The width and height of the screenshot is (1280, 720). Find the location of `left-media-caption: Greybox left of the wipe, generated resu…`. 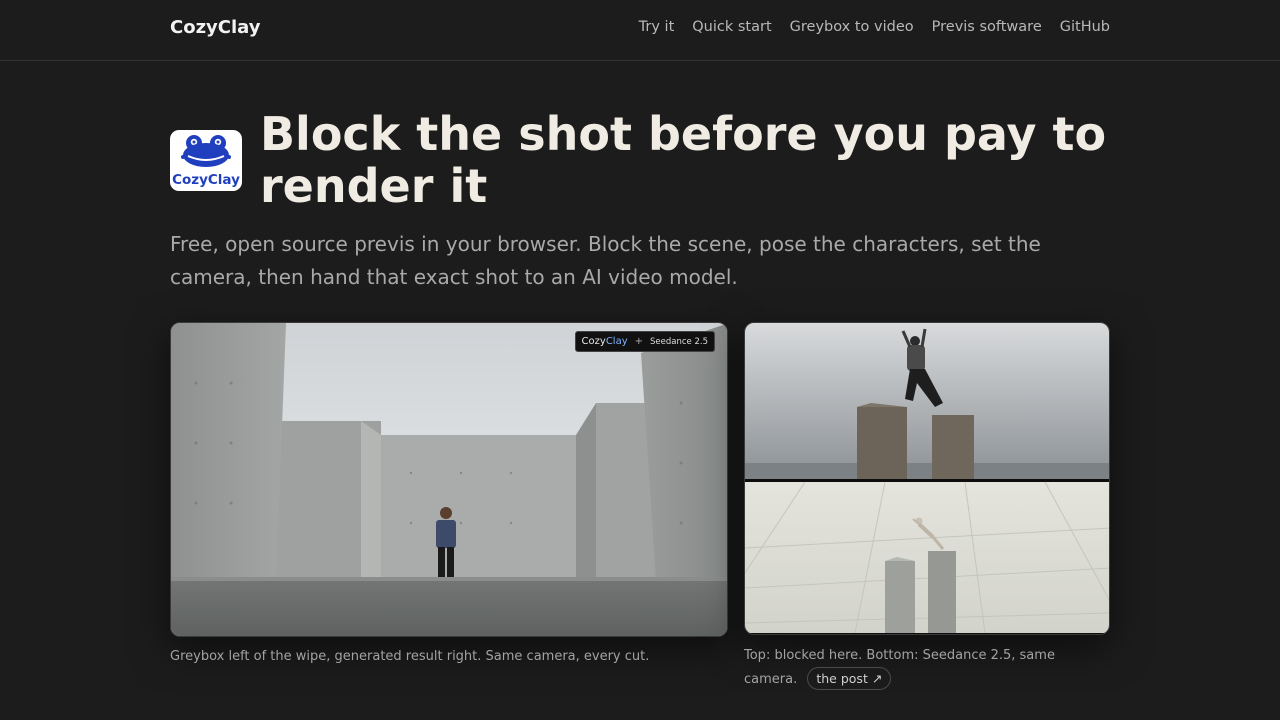

left-media-caption: Greybox left of the wipe, generated resu… is located at coordinates (410, 656).